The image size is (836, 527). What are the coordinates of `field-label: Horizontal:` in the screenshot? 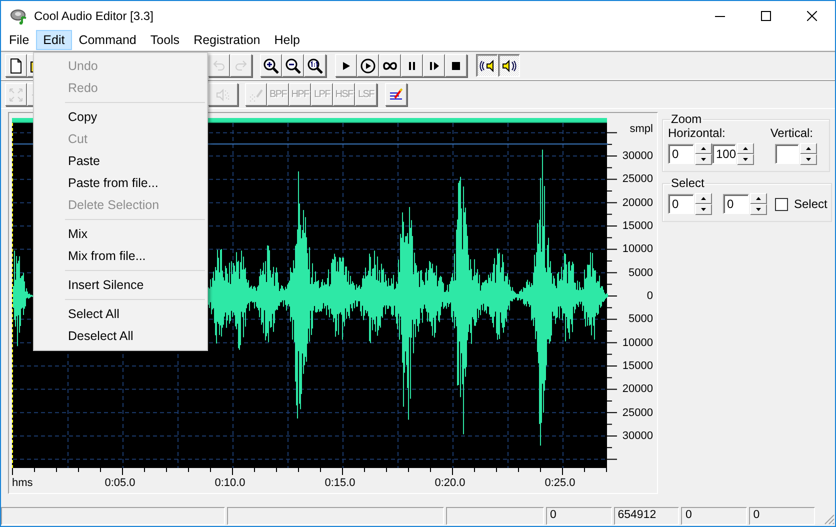 It's located at (697, 133).